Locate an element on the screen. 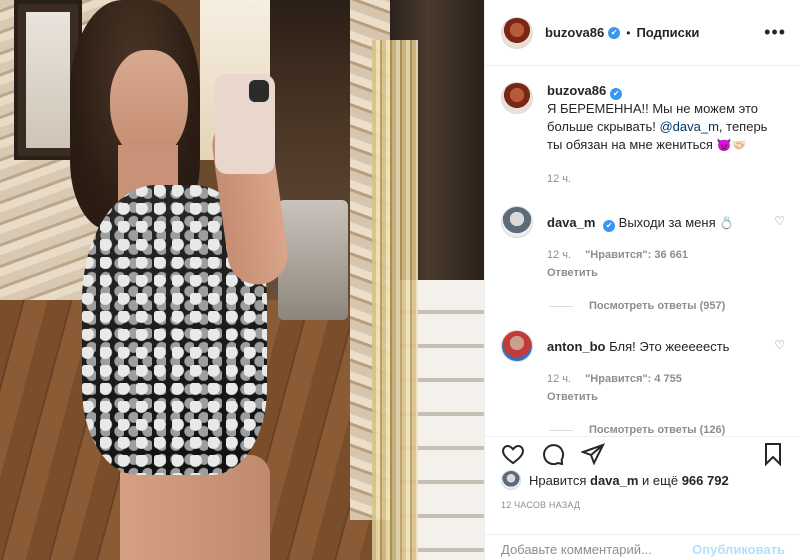  more-horizontal-icon: ••• is located at coordinates (775, 32).